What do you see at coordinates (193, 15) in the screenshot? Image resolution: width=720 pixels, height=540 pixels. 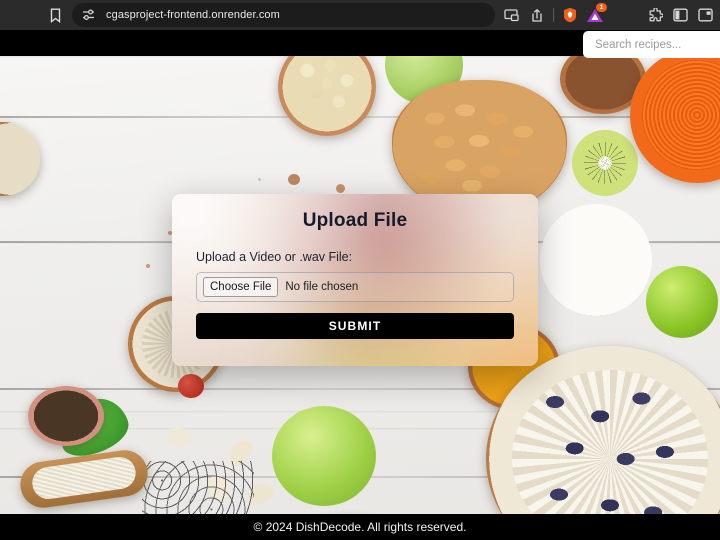 I see `address-bar-url: cgasproject-frontend.onrender.com` at bounding box center [193, 15].